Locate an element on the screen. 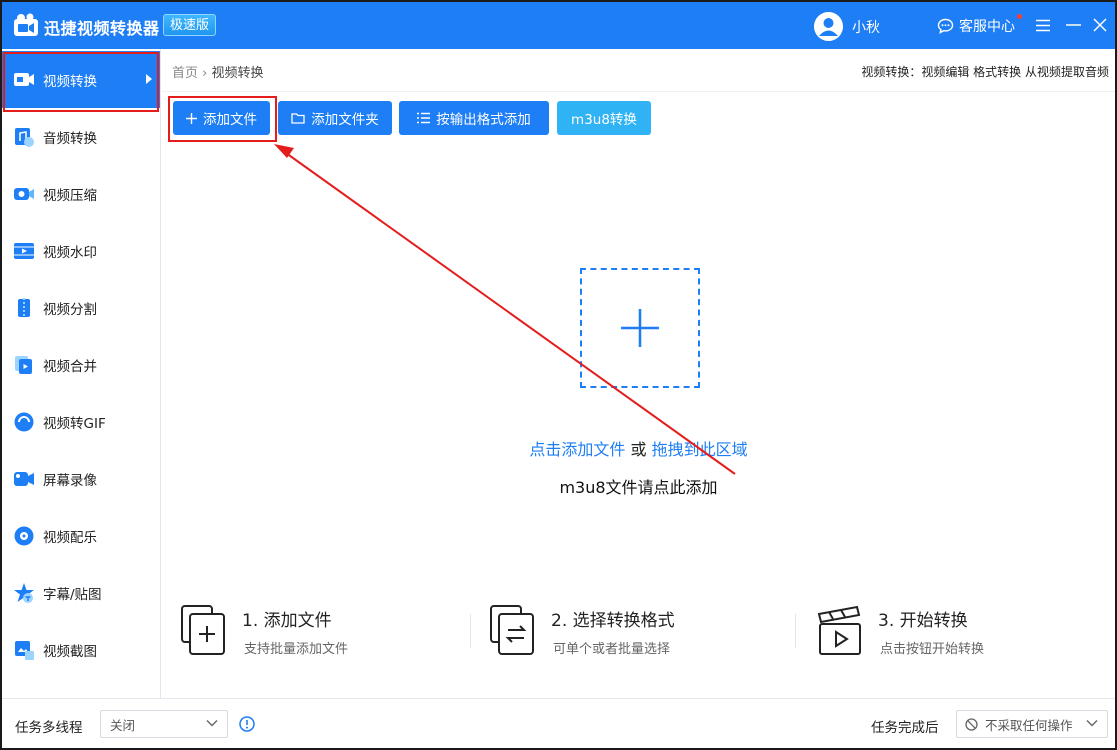 This screenshot has width=1117, height=750. step-desc: 支持批量添加文件 is located at coordinates (296, 649).